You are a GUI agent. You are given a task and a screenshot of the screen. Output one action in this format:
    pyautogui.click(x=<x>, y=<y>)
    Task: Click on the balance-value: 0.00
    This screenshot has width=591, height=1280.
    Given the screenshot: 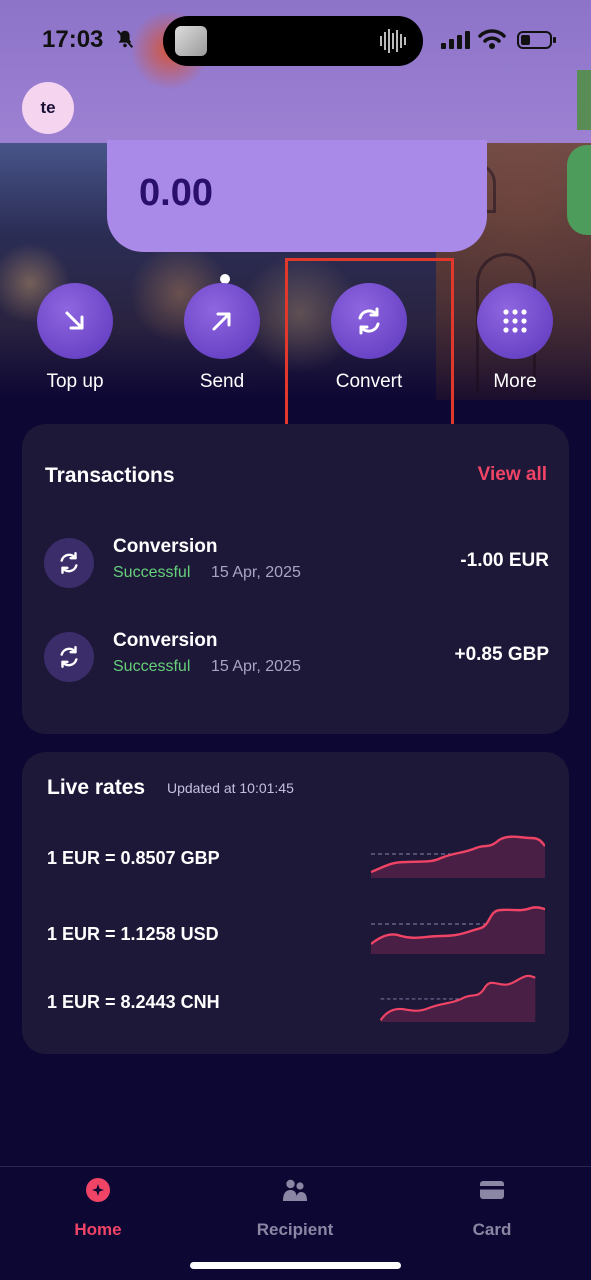 What is the action you would take?
    pyautogui.click(x=176, y=193)
    